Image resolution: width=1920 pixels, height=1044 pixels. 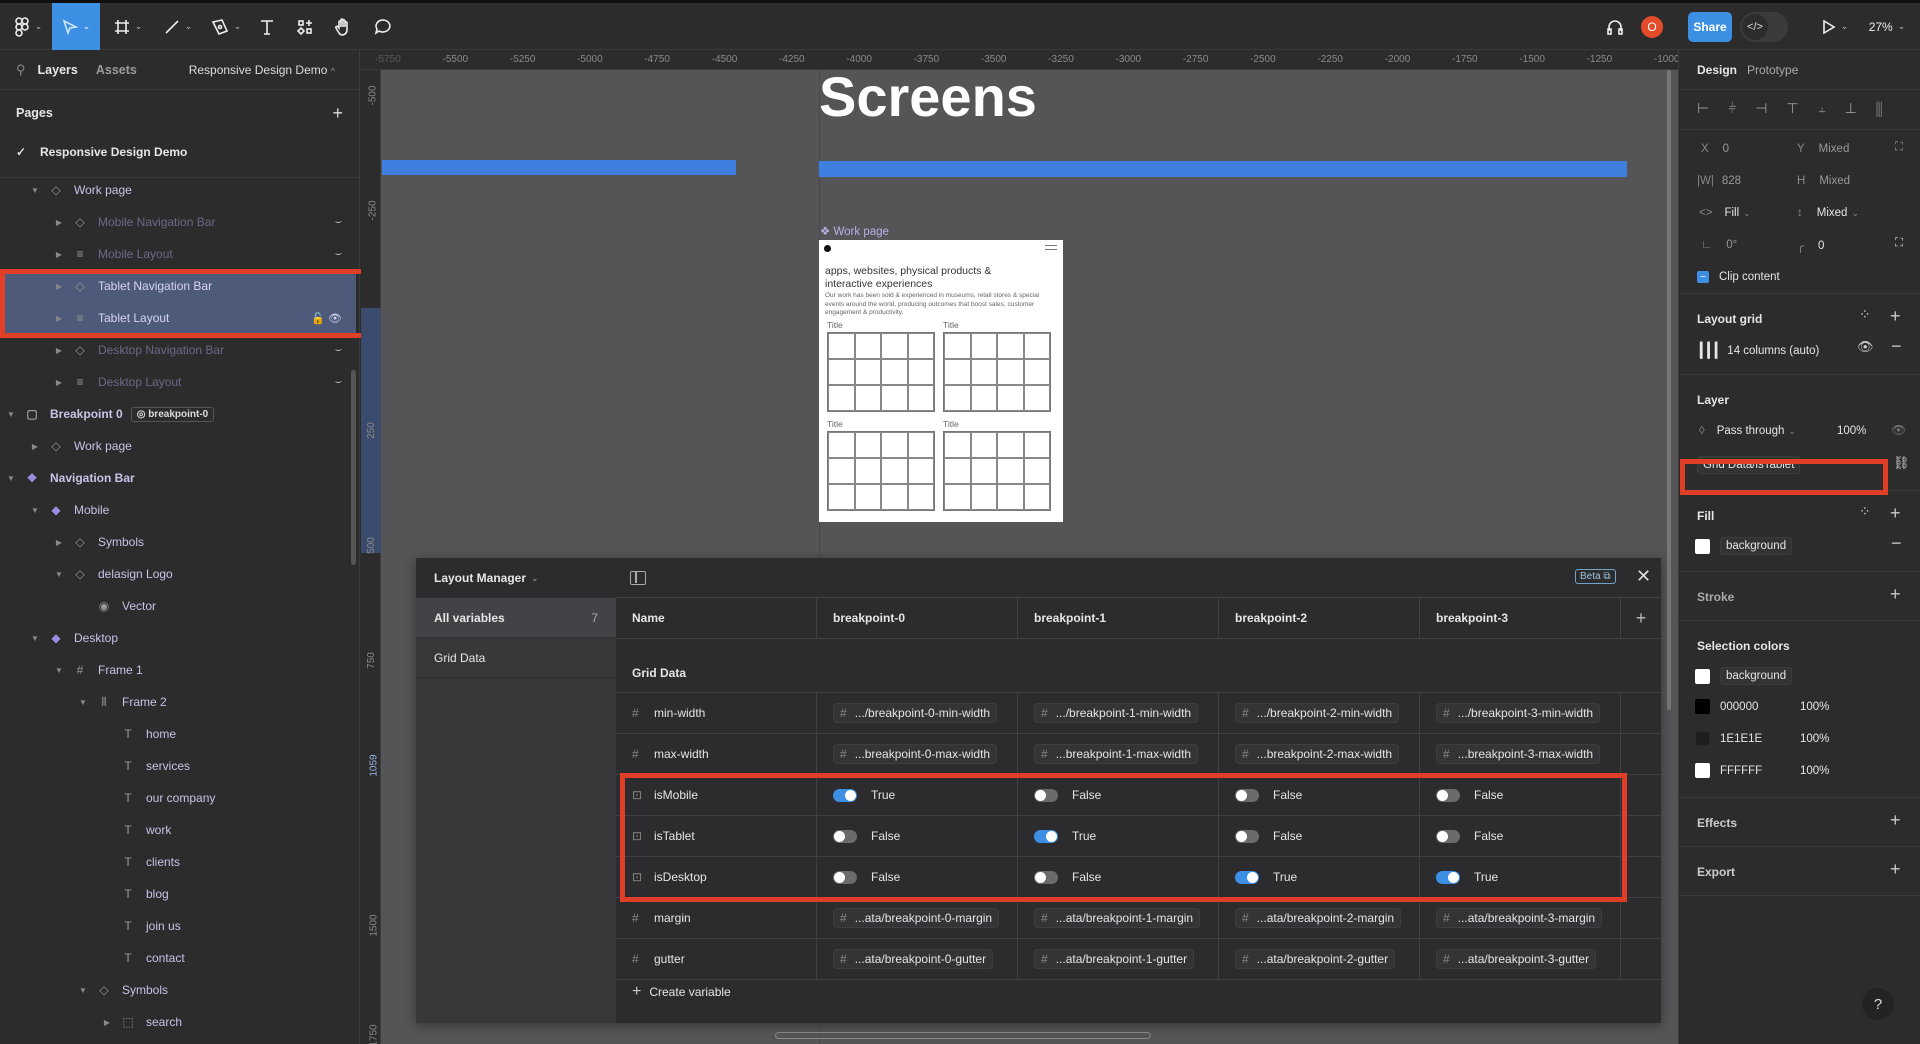 What do you see at coordinates (178, 286) in the screenshot?
I see `layer-row: ▶ ◇ Tablet Navigation Bar` at bounding box center [178, 286].